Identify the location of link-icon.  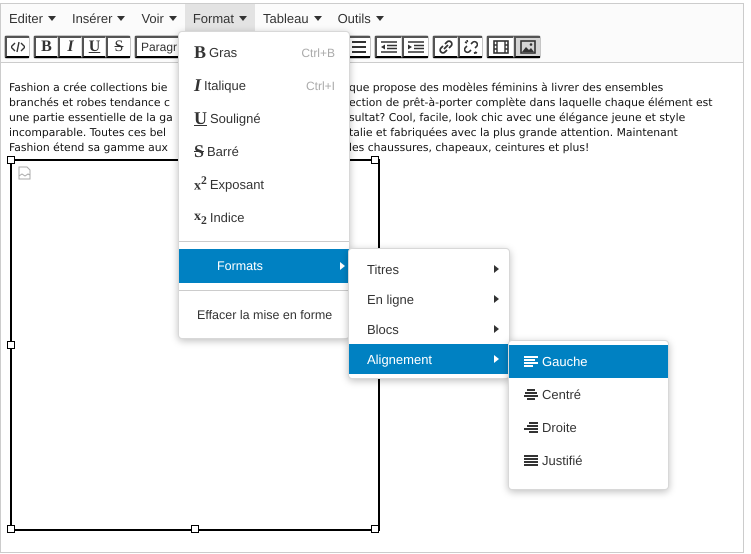
(446, 47).